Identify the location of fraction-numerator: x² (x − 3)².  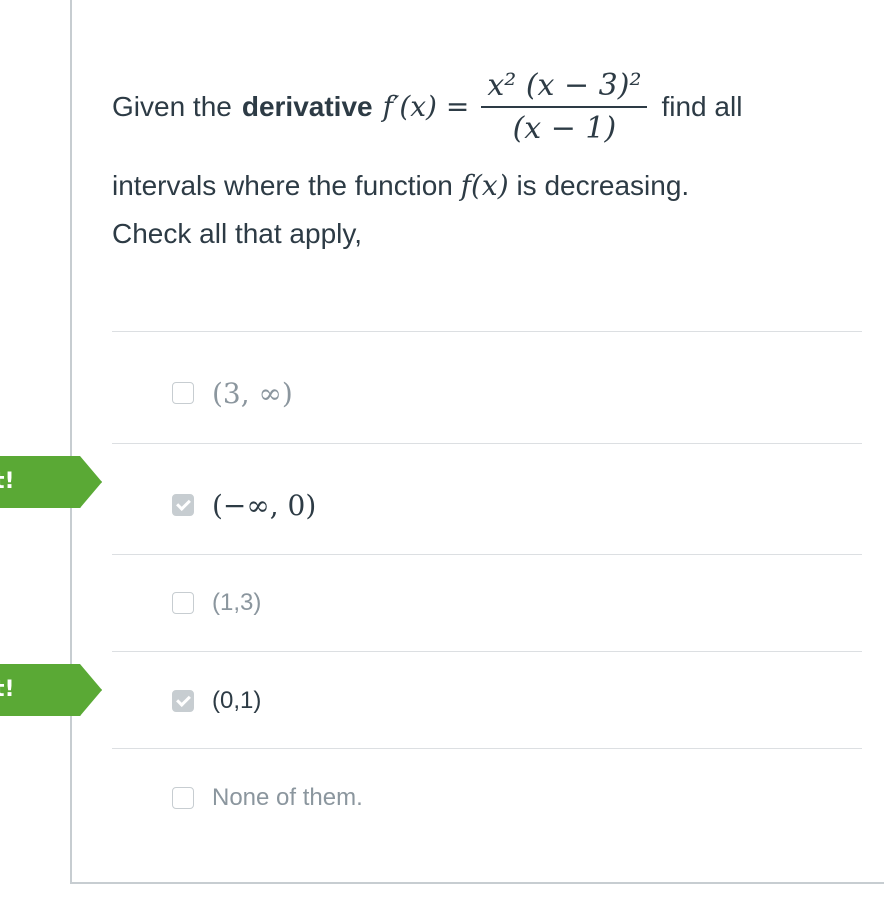
(564, 88).